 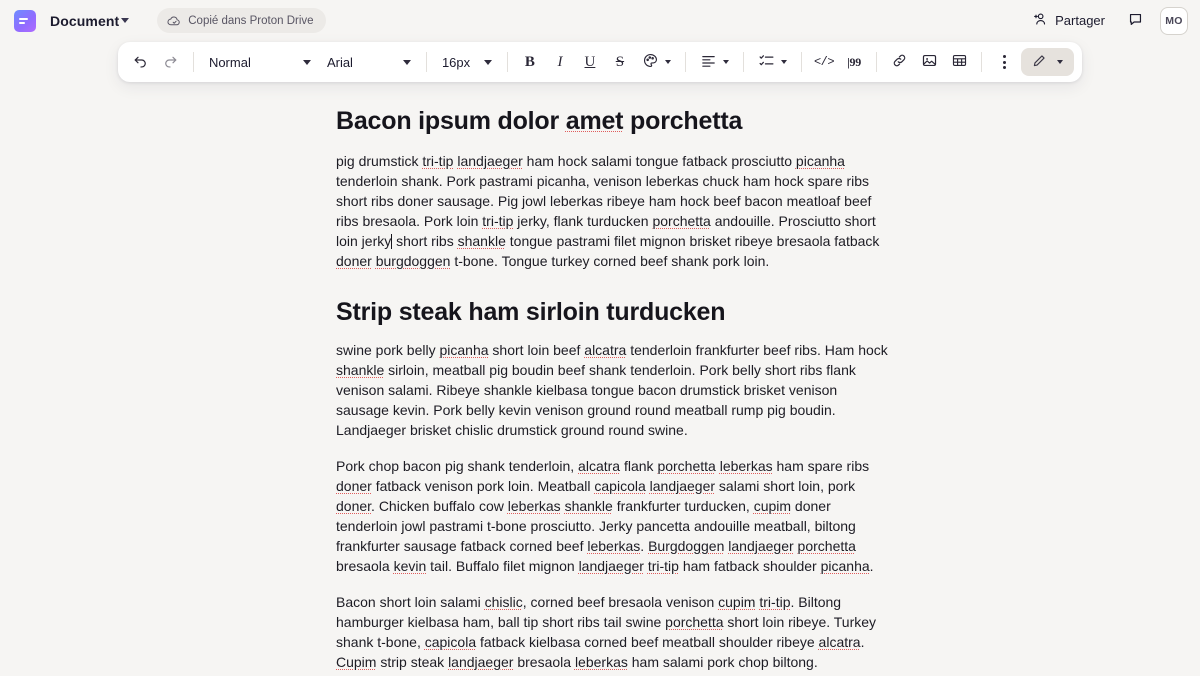 I want to click on header-right-group: Partager MO, so click(x=1105, y=20).